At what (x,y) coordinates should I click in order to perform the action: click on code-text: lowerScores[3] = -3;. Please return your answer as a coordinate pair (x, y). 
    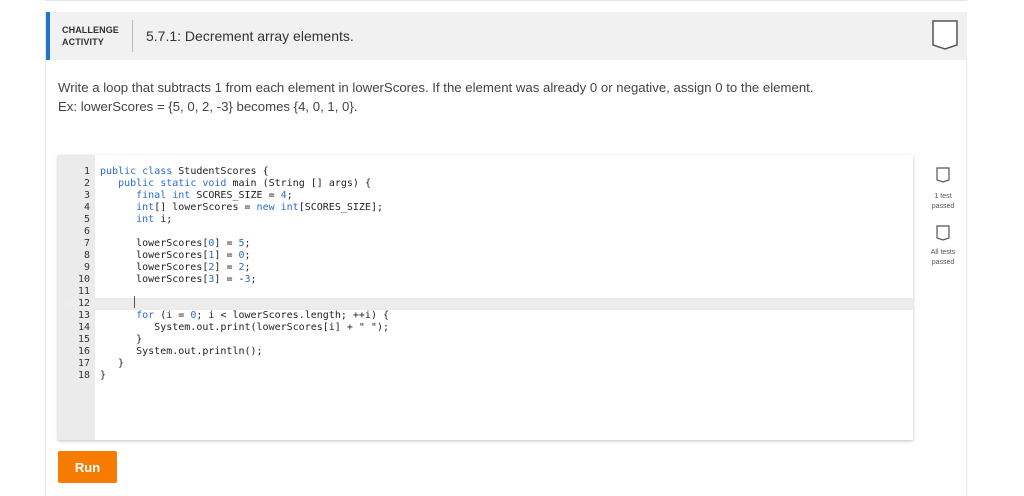
    Looking at the image, I should click on (178, 280).